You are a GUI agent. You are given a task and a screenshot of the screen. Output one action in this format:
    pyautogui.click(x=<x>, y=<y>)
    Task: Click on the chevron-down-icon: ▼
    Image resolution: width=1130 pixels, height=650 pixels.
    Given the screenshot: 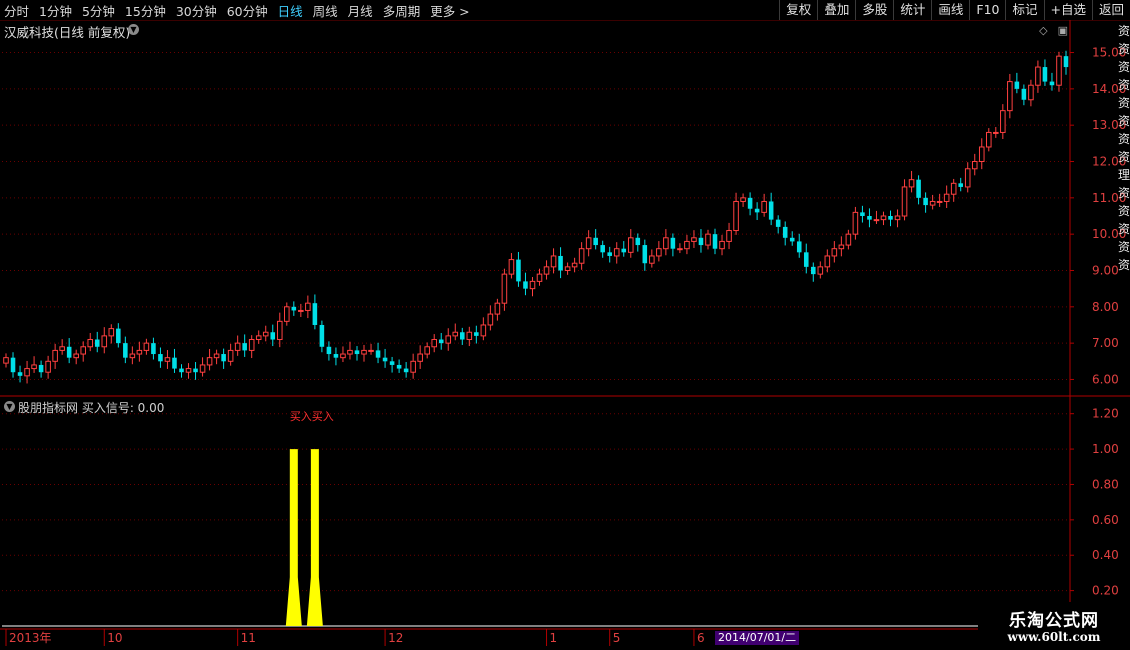 What is the action you would take?
    pyautogui.click(x=133, y=29)
    